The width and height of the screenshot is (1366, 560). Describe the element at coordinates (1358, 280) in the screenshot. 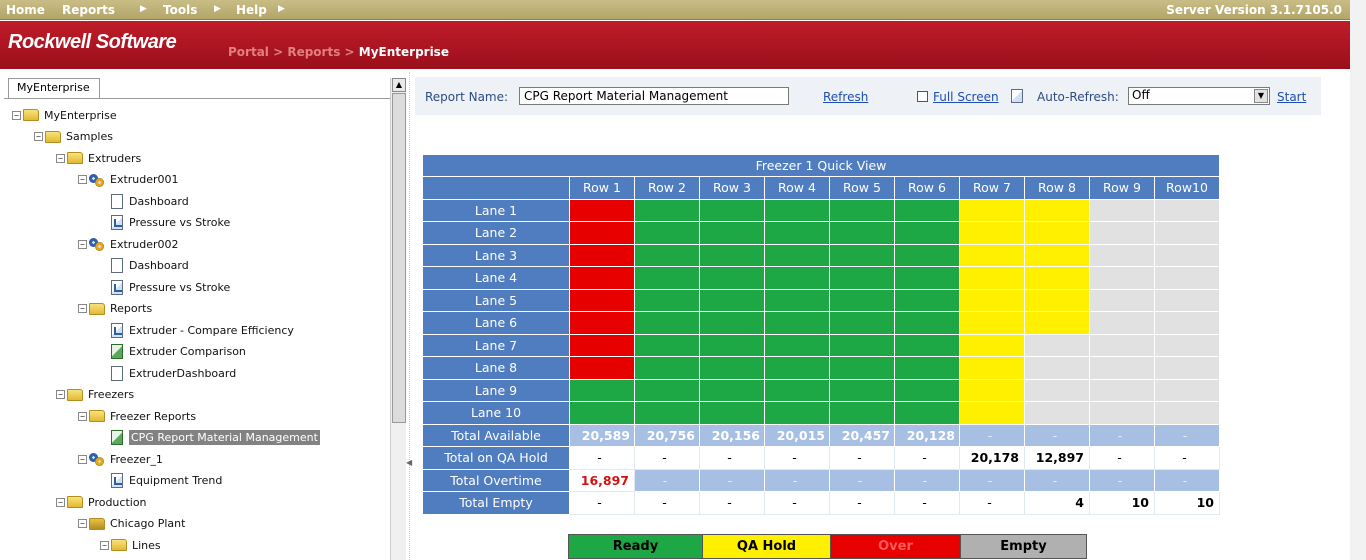

I see `page-scrollbar` at that location.